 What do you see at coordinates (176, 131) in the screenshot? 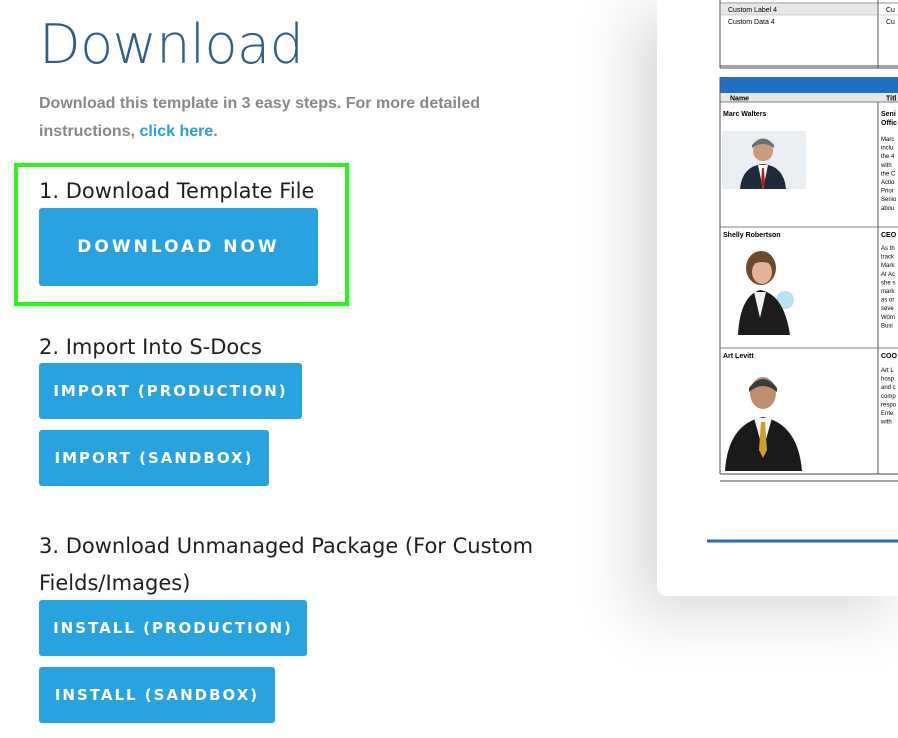
I see `click-here-link: click here` at bounding box center [176, 131].